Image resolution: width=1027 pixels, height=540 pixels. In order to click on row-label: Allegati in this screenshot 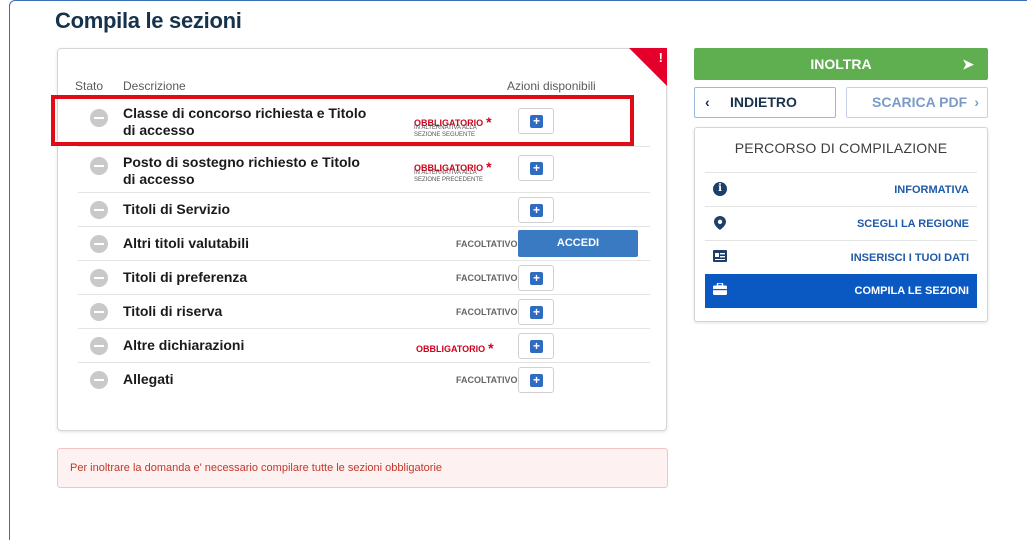, I will do `click(148, 379)`.